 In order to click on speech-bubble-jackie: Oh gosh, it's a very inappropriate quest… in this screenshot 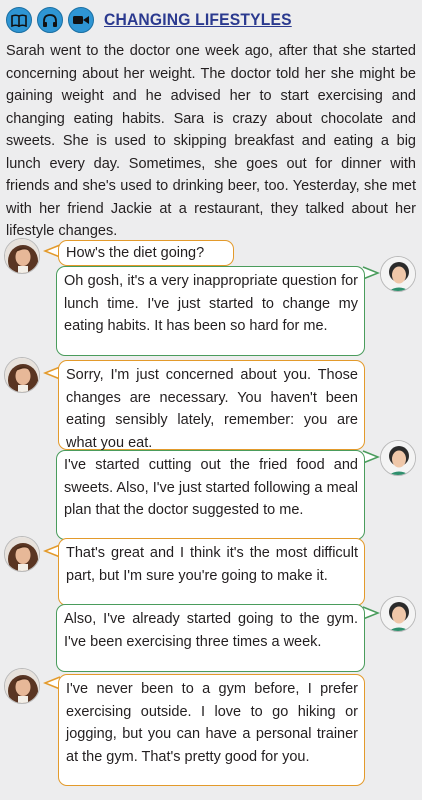, I will do `click(210, 311)`.